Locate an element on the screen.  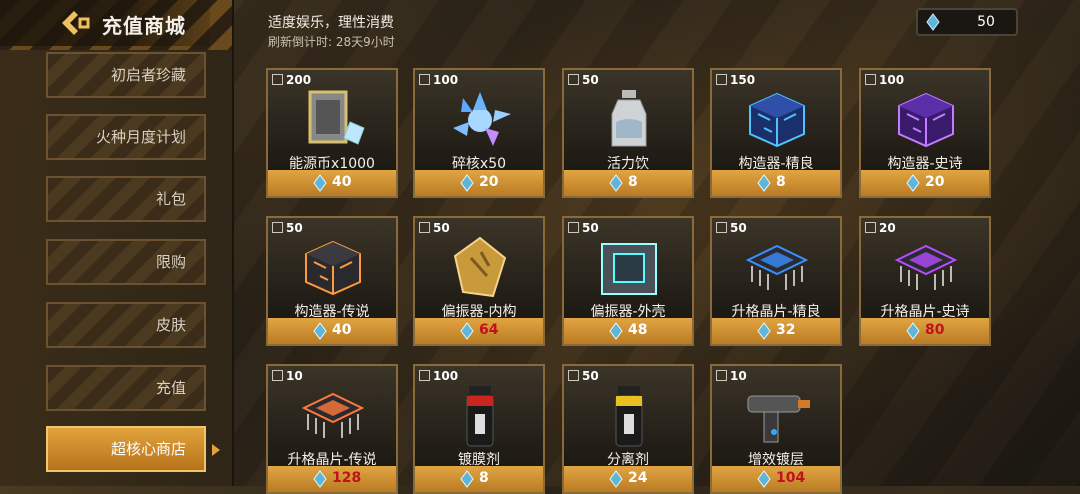
shop-item-card: 100 镀膜剂 8 is located at coordinates (479, 429).